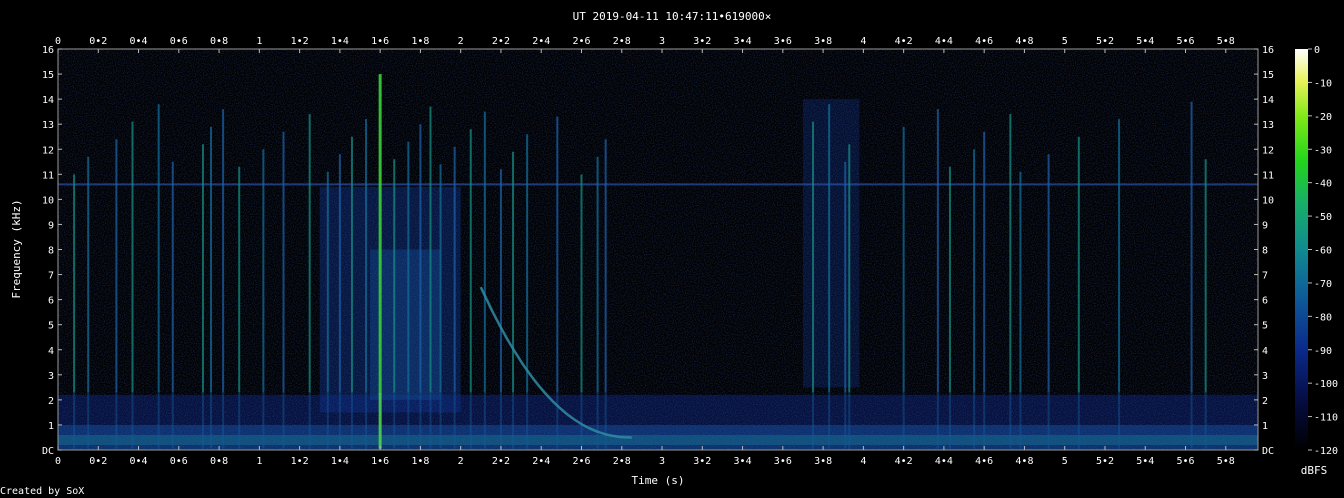 This screenshot has height=498, width=1344. Describe the element at coordinates (1265, 351) in the screenshot. I see `y-tick-label: 4` at that location.